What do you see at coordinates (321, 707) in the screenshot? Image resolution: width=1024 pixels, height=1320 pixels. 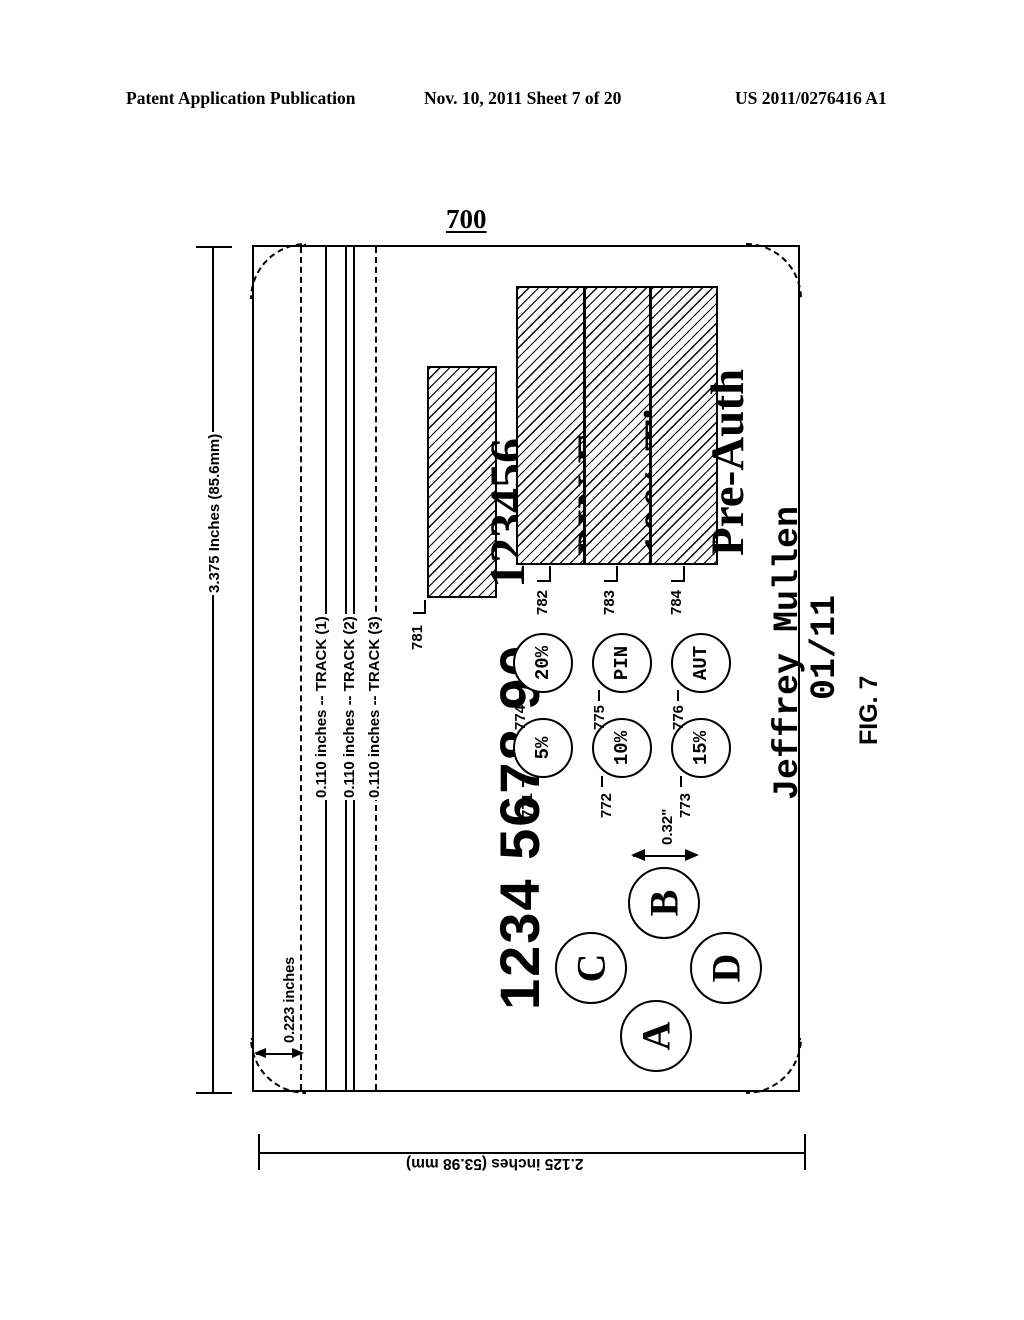 I see `track-1-label: 0.110 inches -- TRACK (1)` at bounding box center [321, 707].